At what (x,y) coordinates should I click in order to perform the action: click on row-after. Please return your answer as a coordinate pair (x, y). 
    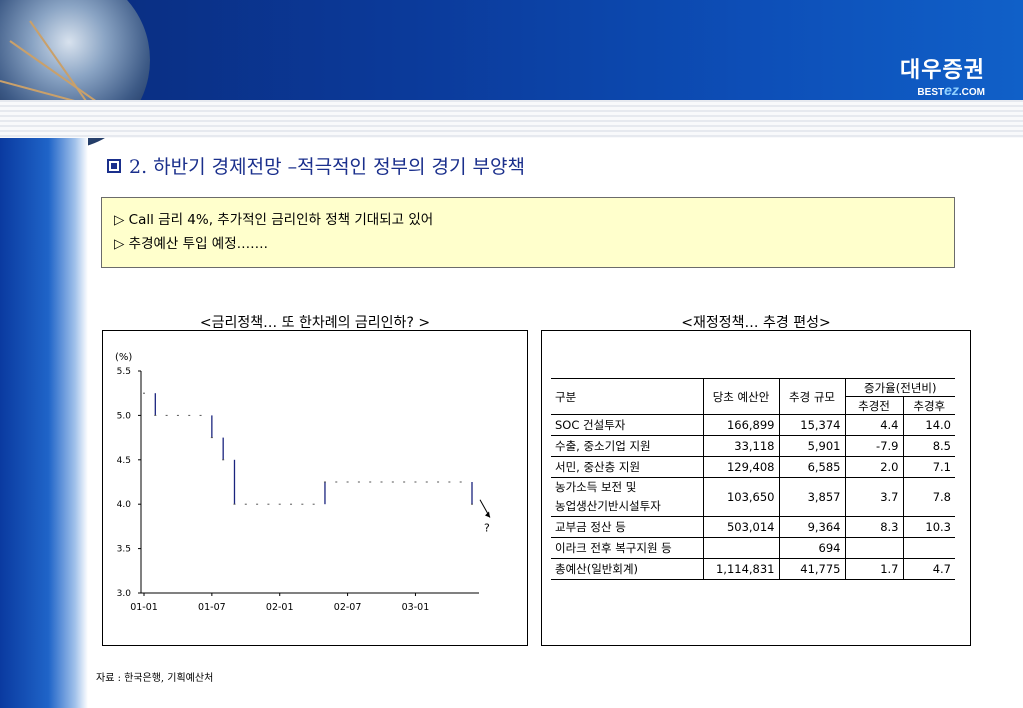
    Looking at the image, I should click on (929, 548).